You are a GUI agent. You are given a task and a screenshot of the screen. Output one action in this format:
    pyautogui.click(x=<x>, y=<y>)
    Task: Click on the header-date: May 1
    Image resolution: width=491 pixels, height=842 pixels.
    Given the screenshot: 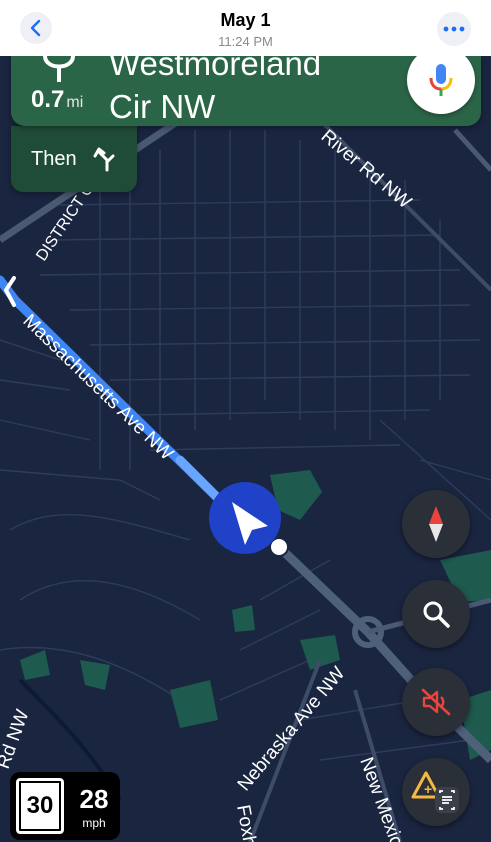 What is the action you would take?
    pyautogui.click(x=245, y=20)
    